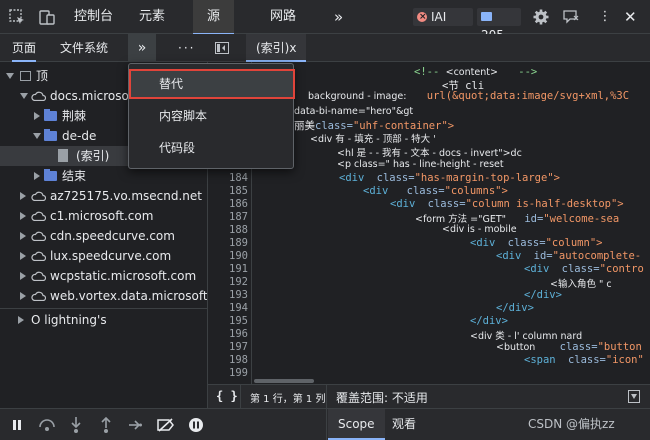  I want to click on tree-label: lux.speedcurve.com, so click(111, 256).